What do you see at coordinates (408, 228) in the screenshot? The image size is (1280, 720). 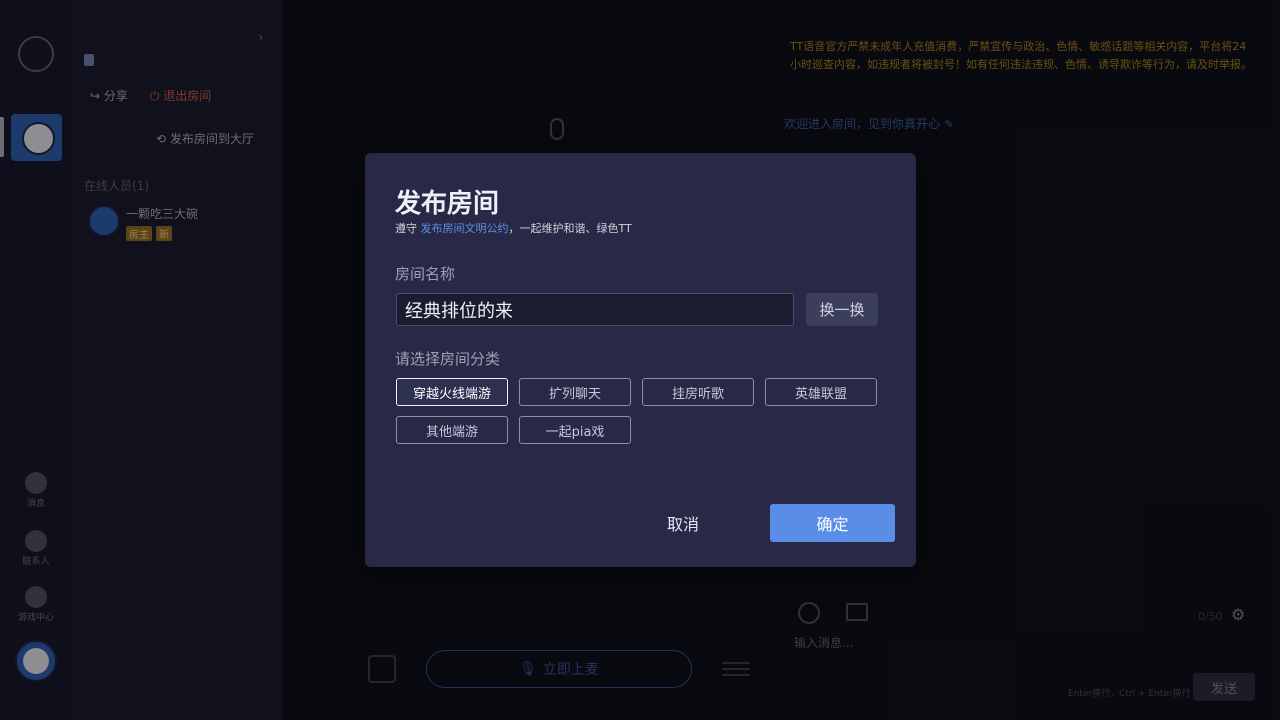 I see `rule-prefix: 遵守` at bounding box center [408, 228].